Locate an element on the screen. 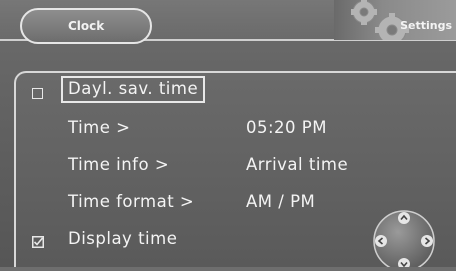 The width and height of the screenshot is (456, 271). display-time-checkbox is located at coordinates (38, 240).